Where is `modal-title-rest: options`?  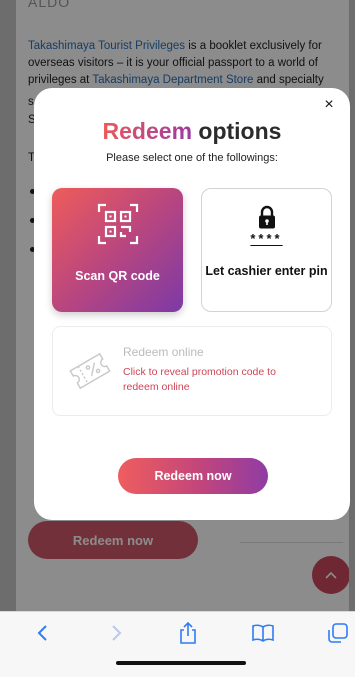
modal-title-rest: options is located at coordinates (237, 131).